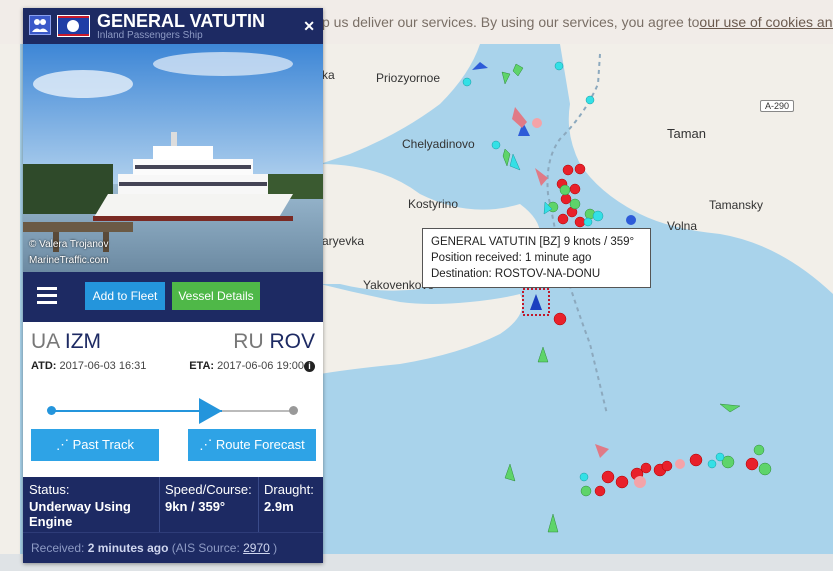 This screenshot has height=571, width=833. What do you see at coordinates (309, 26) in the screenshot?
I see `close-icon: ✕` at bounding box center [309, 26].